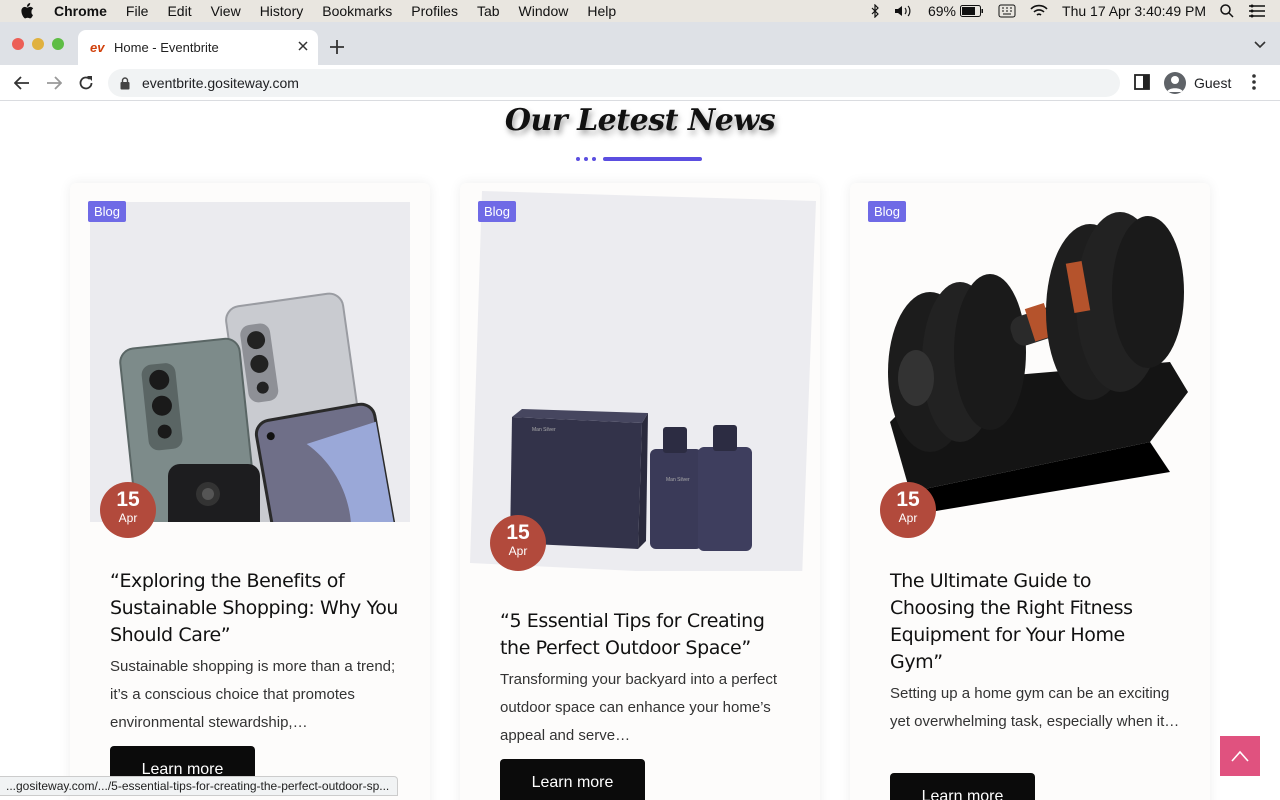 The image size is (1280, 800). Describe the element at coordinates (18, 44) in the screenshot. I see `close-window-button` at that location.